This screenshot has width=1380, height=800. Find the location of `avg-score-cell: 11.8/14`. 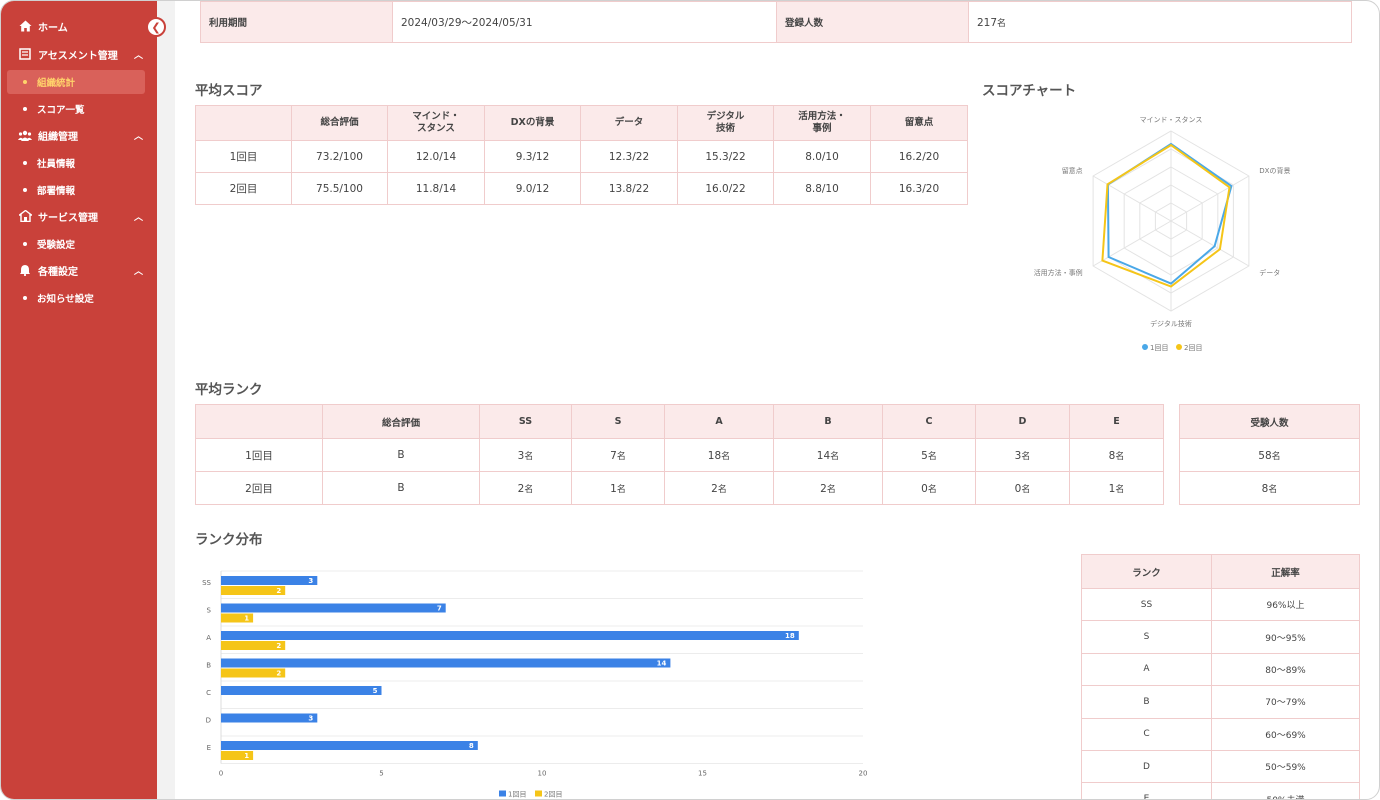

avg-score-cell: 11.8/14 is located at coordinates (436, 188).